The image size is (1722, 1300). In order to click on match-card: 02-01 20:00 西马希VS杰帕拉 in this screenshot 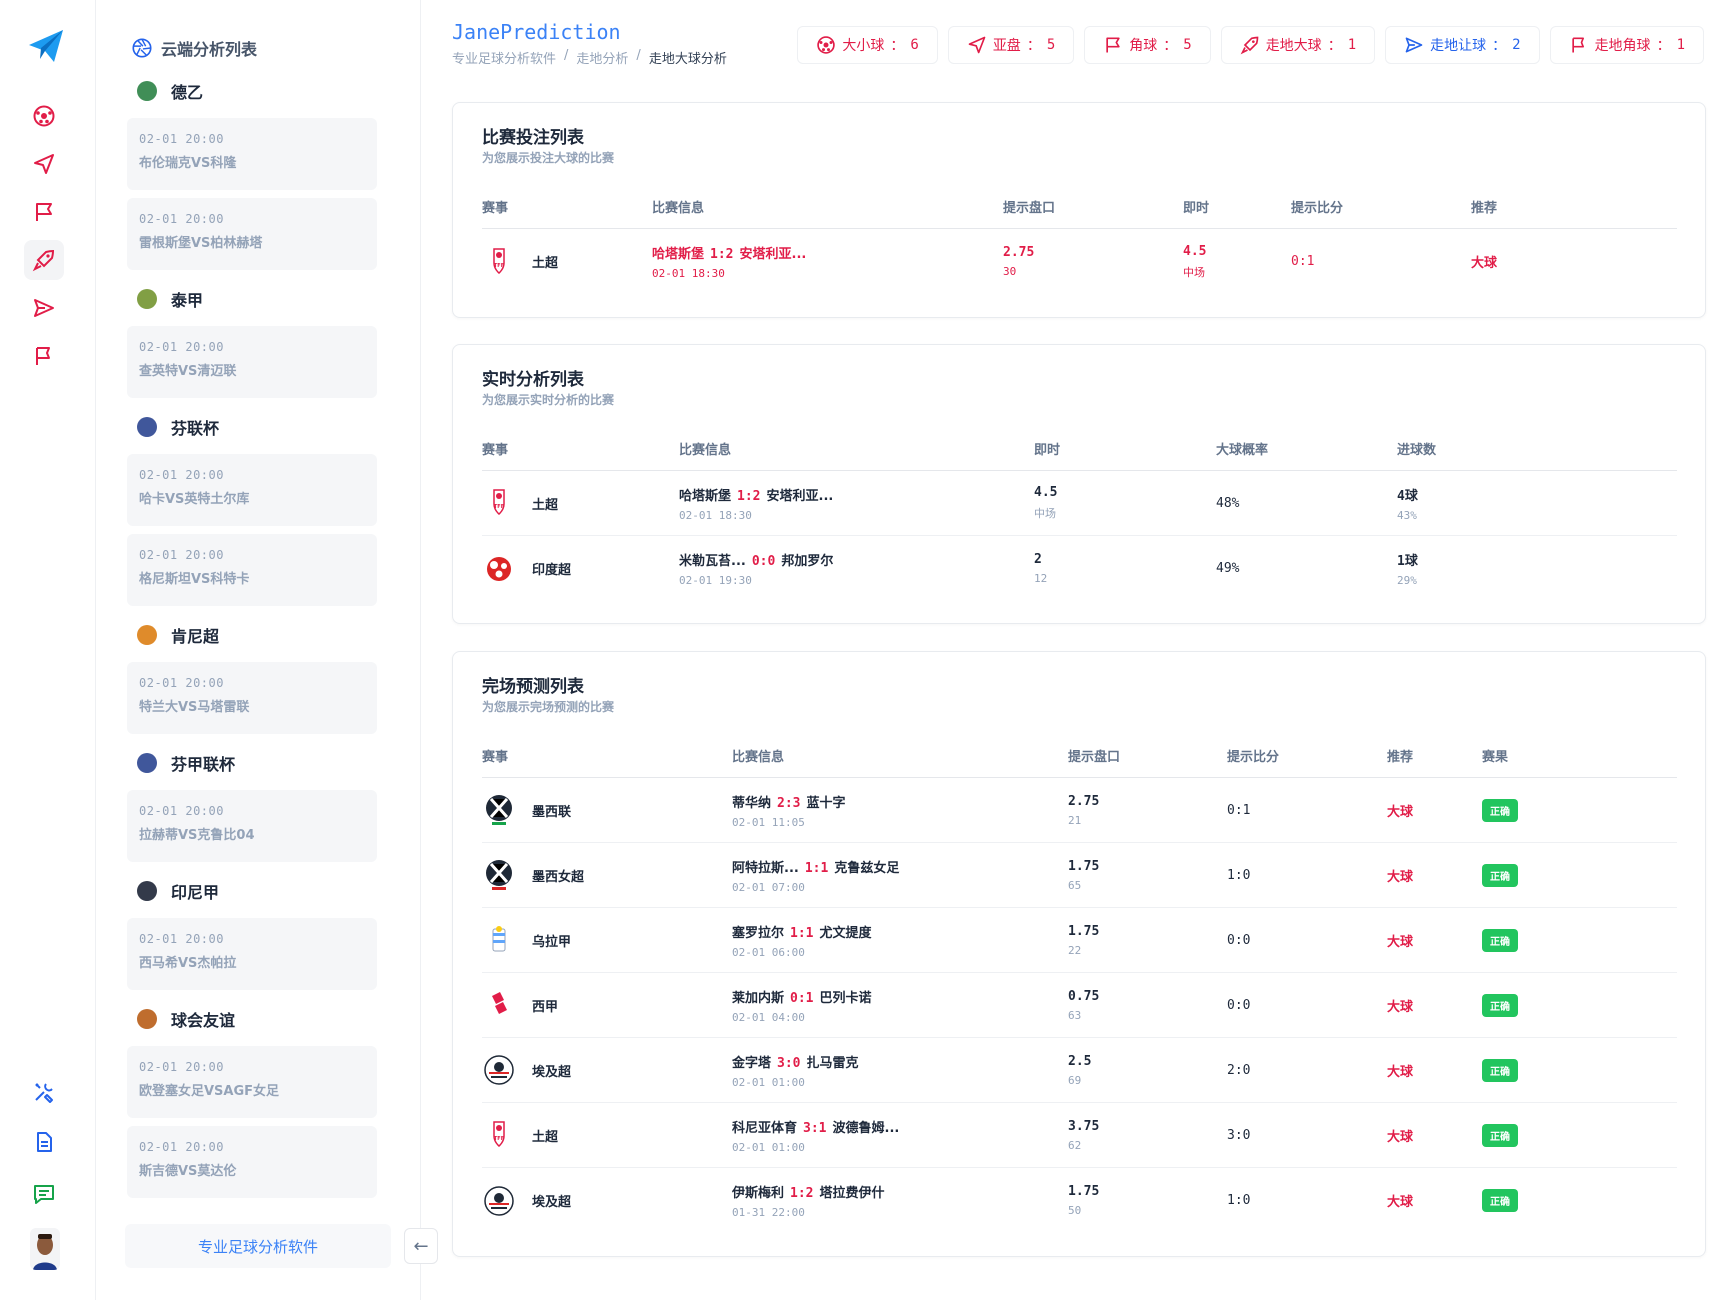, I will do `click(252, 954)`.